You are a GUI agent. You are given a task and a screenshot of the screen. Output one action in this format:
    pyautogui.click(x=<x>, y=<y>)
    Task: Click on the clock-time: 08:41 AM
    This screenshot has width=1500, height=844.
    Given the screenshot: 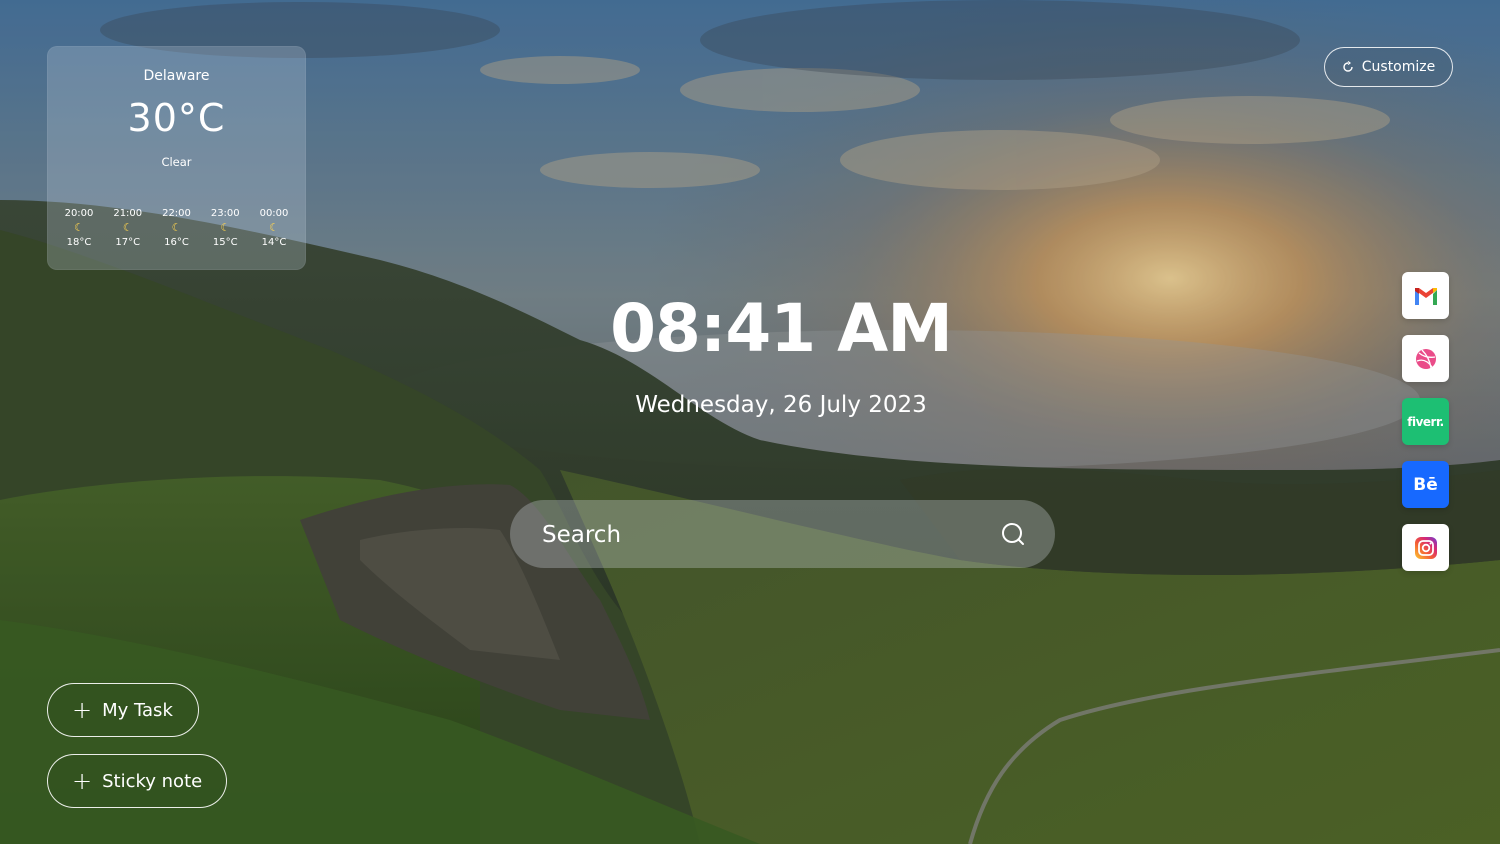 What is the action you would take?
    pyautogui.click(x=781, y=328)
    